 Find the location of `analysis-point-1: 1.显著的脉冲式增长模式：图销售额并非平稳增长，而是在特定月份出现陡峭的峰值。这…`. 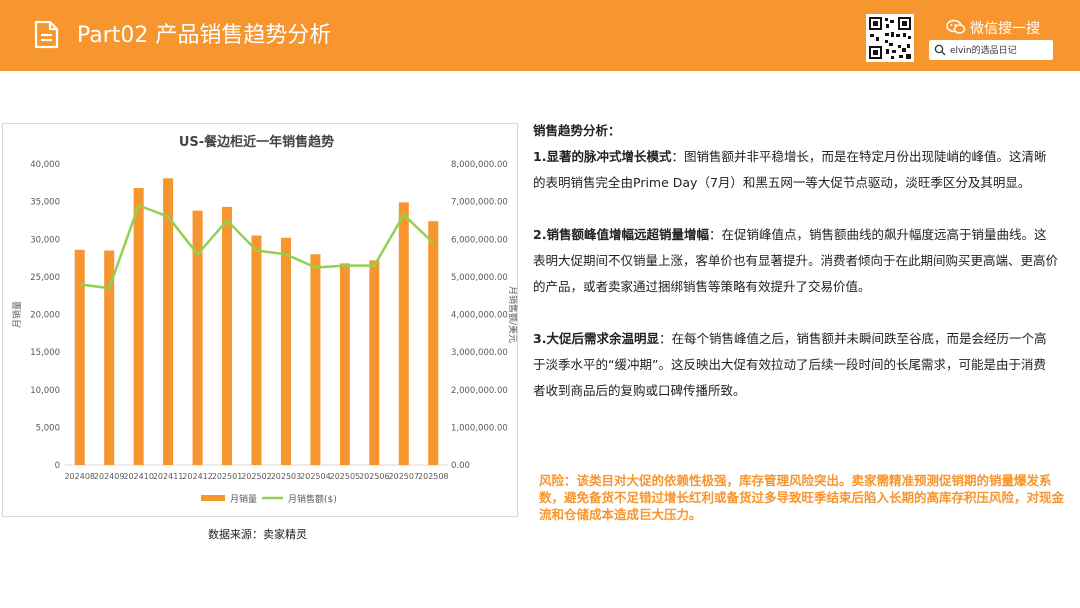

analysis-point-1: 1.显著的脉冲式增长模式：图销售额并非平稳增长，而是在特定月份出现陡峭的峰值。这… is located at coordinates (790, 169).